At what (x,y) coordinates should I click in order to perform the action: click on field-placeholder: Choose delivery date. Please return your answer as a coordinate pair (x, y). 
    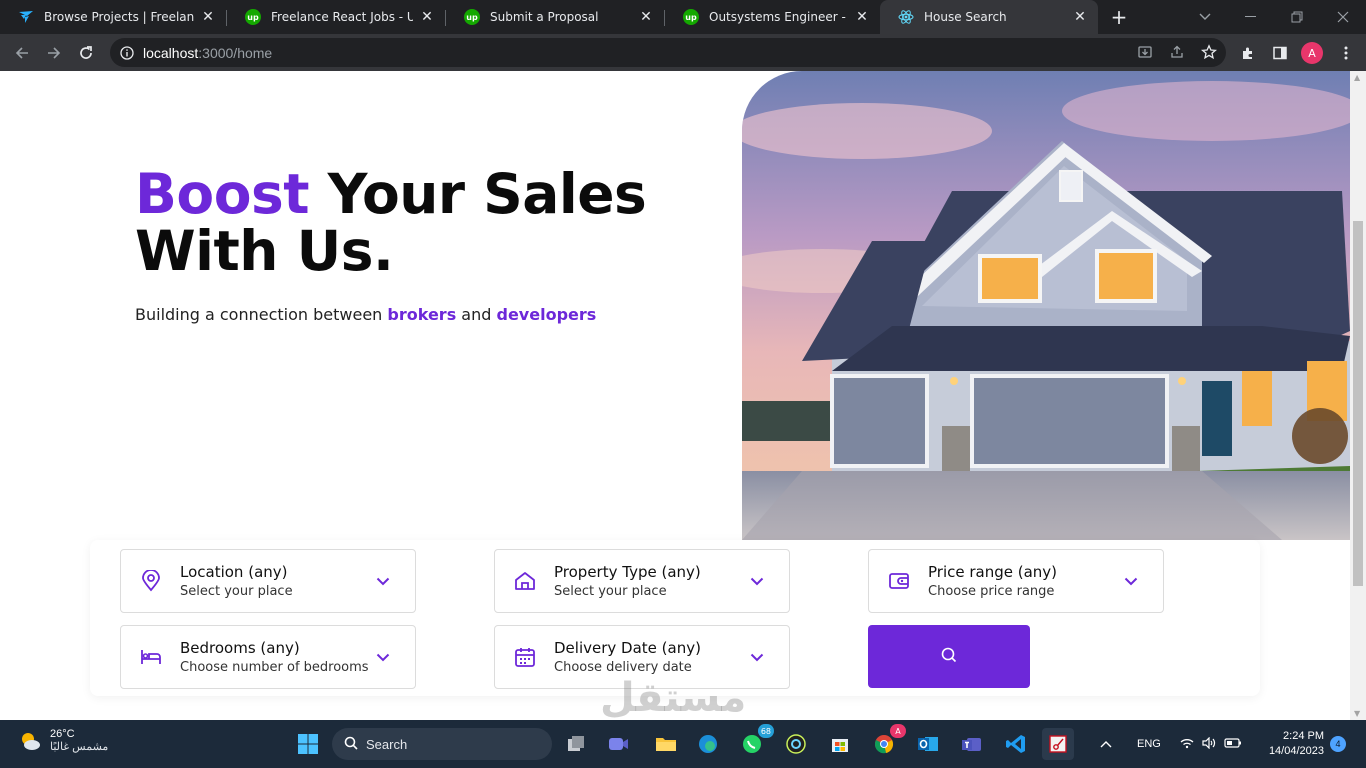
    Looking at the image, I should click on (623, 667).